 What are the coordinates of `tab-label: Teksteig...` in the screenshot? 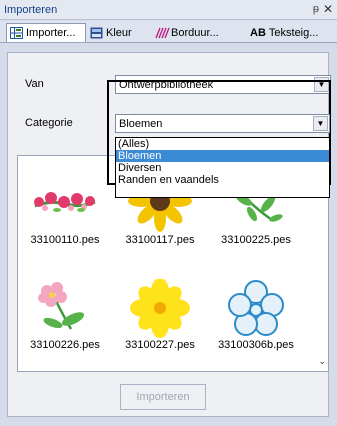 It's located at (293, 32).